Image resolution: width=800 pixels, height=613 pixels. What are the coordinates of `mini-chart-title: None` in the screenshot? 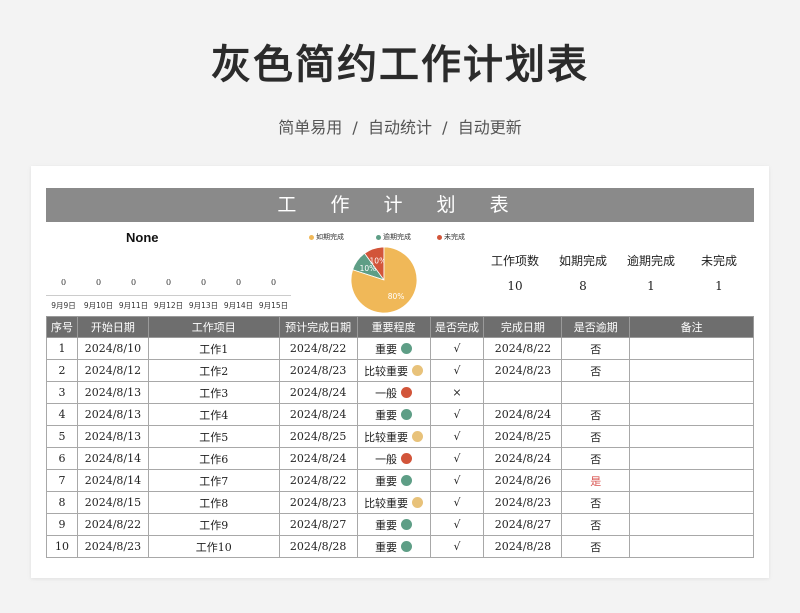 It's located at (142, 237).